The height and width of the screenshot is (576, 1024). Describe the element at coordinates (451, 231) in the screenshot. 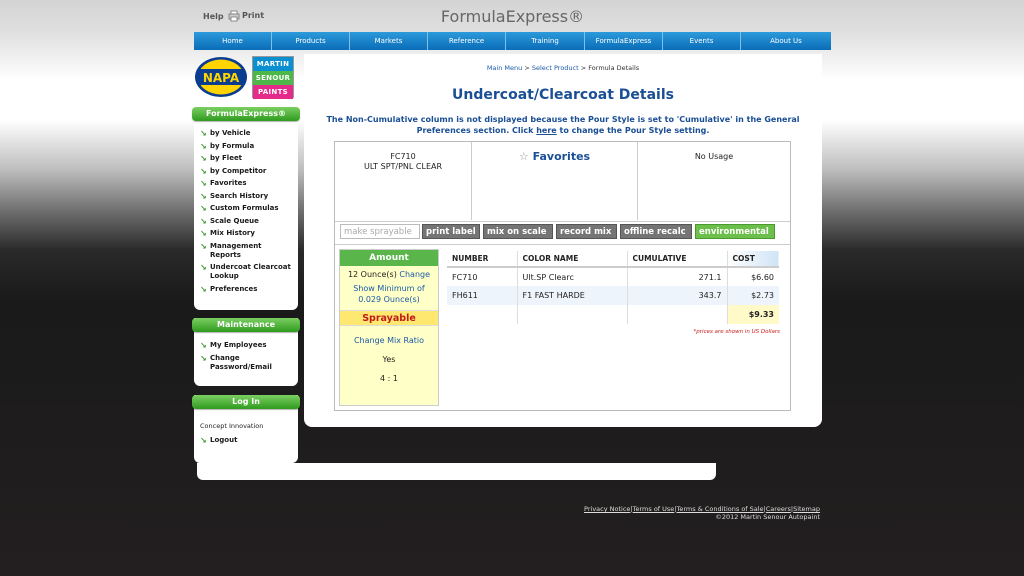

I see `print-label-button: print label` at that location.